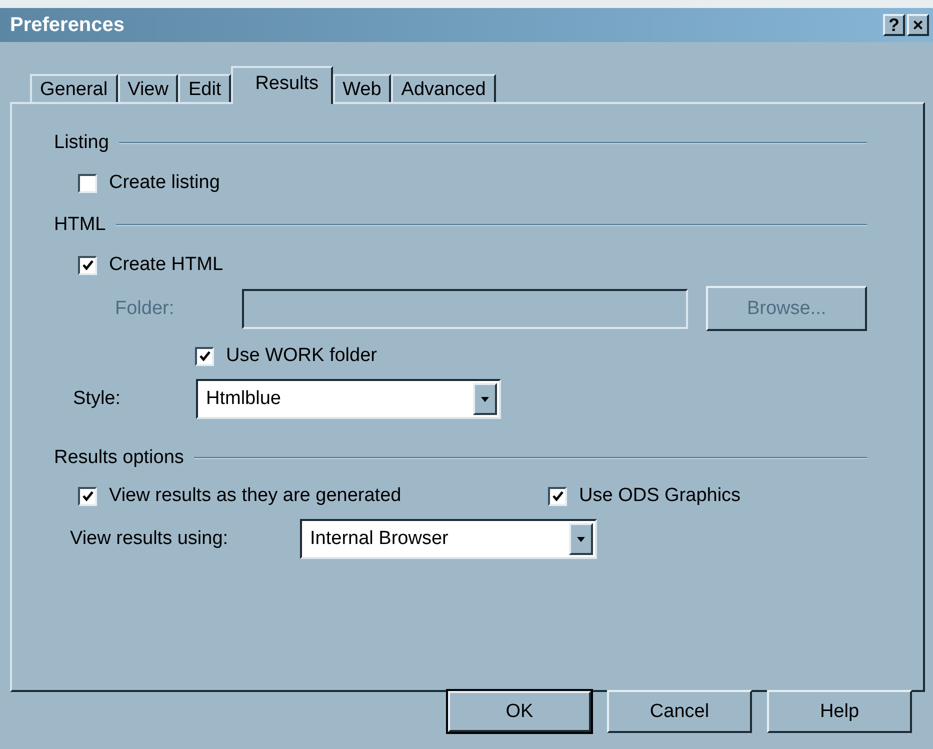 This screenshot has width=933, height=749. I want to click on dialog-button: OK, so click(519, 711).